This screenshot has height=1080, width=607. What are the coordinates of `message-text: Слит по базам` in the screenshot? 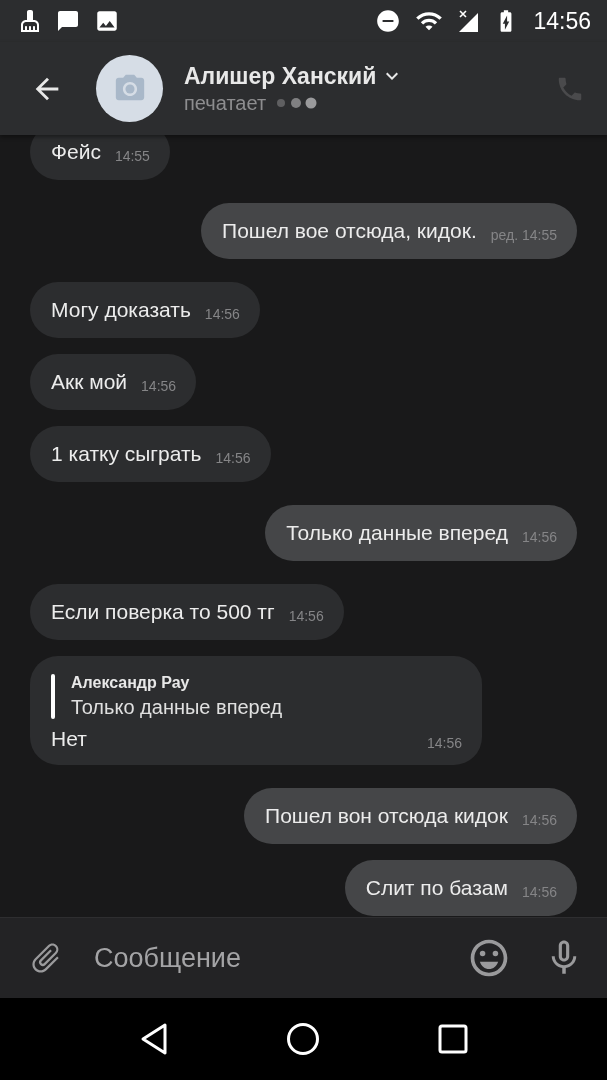 It's located at (436, 888).